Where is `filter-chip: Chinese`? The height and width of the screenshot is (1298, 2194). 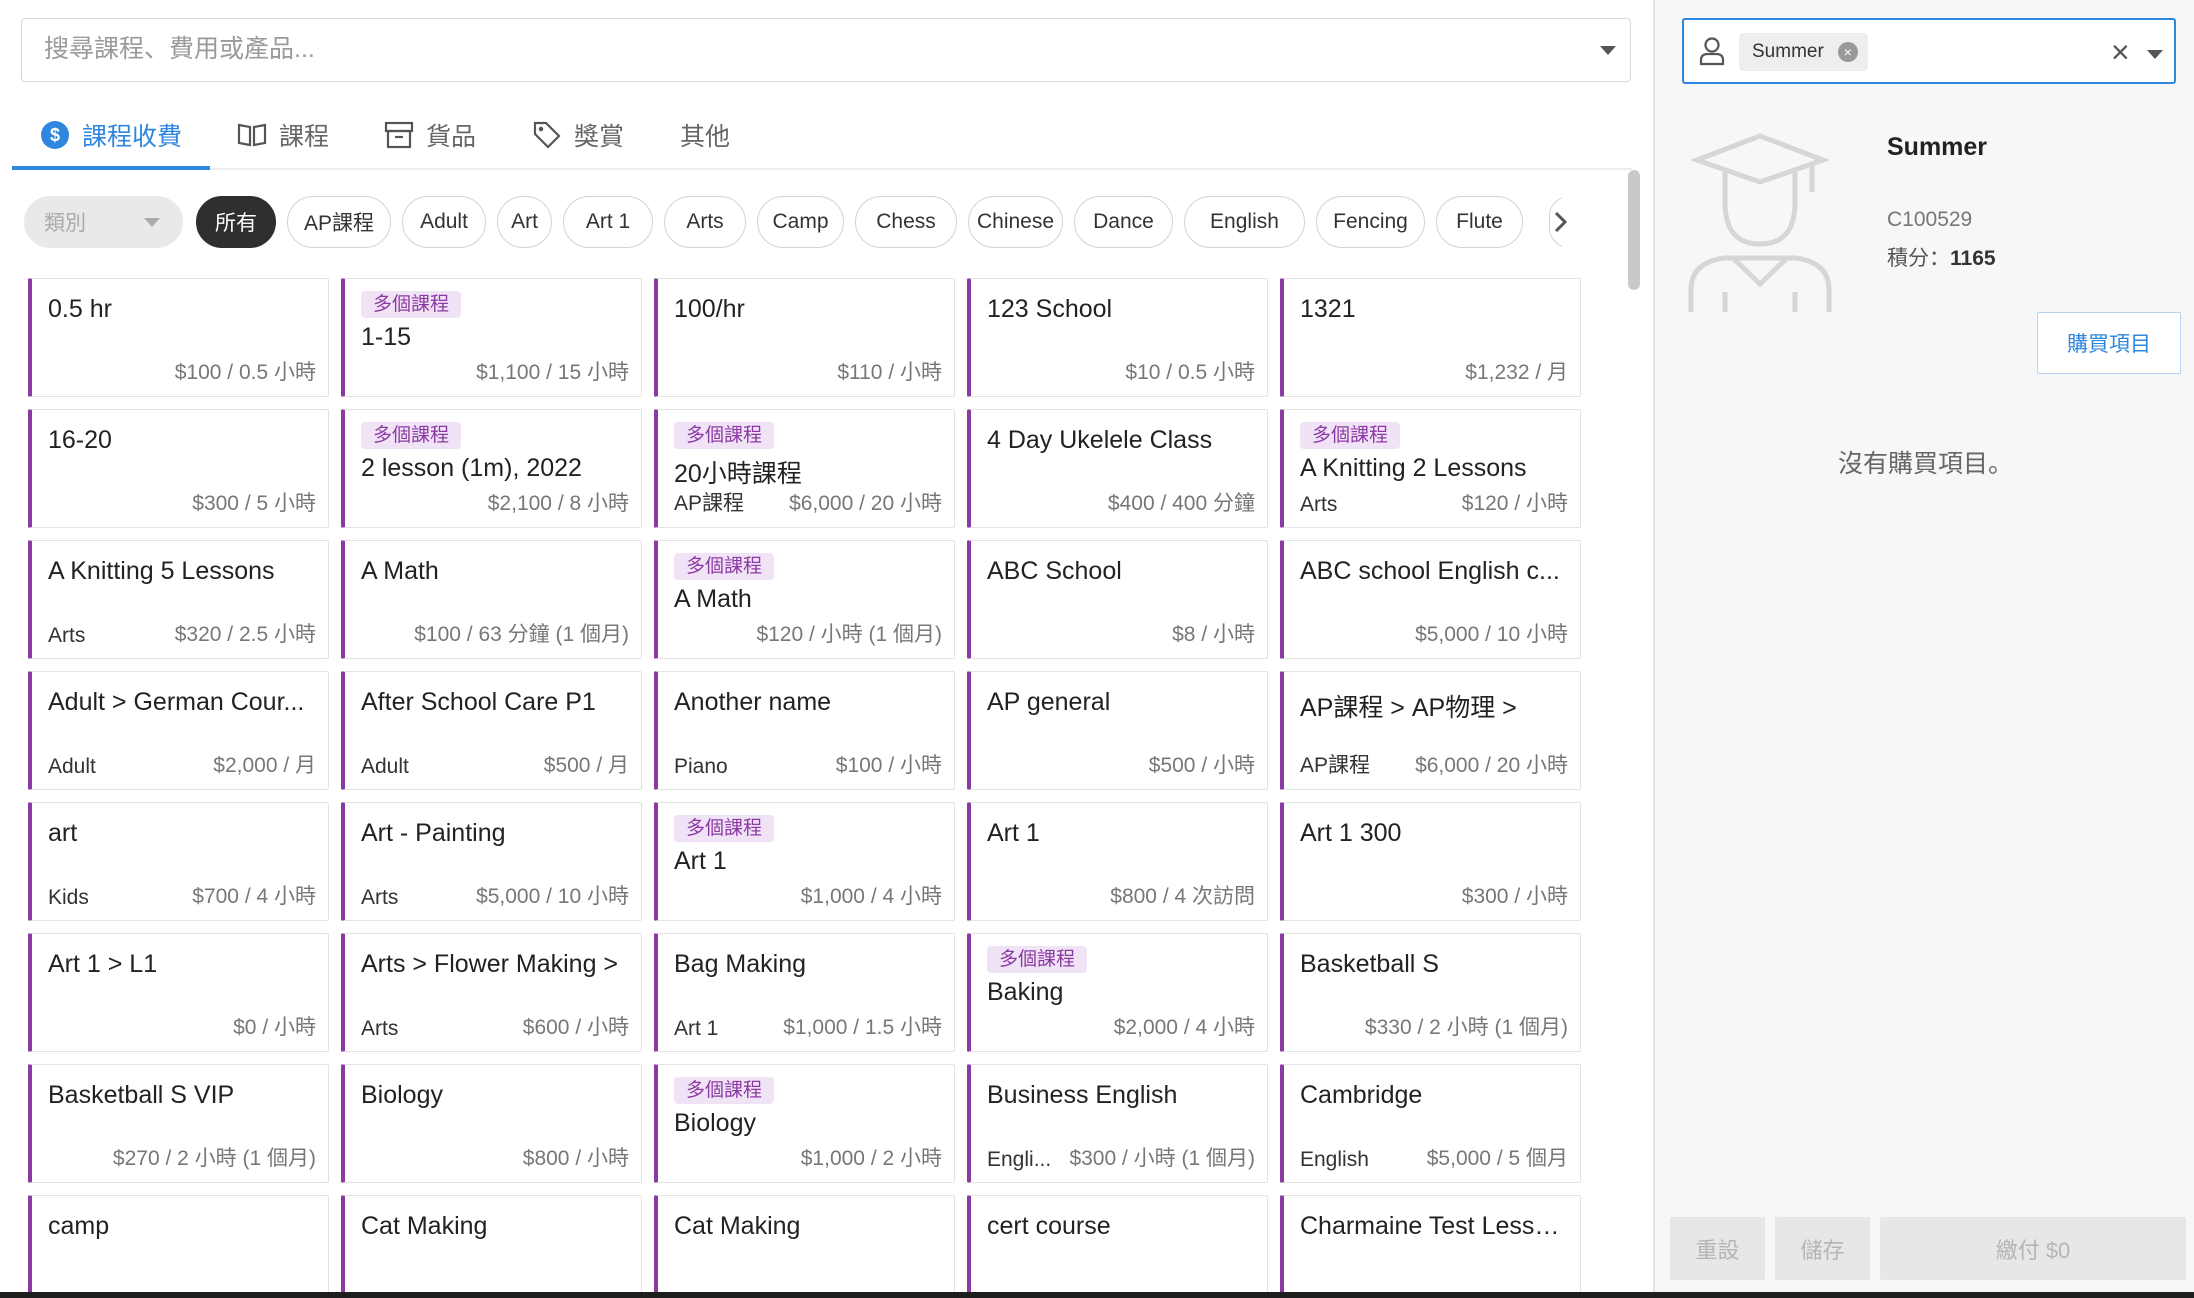
filter-chip: Chinese is located at coordinates (1015, 222).